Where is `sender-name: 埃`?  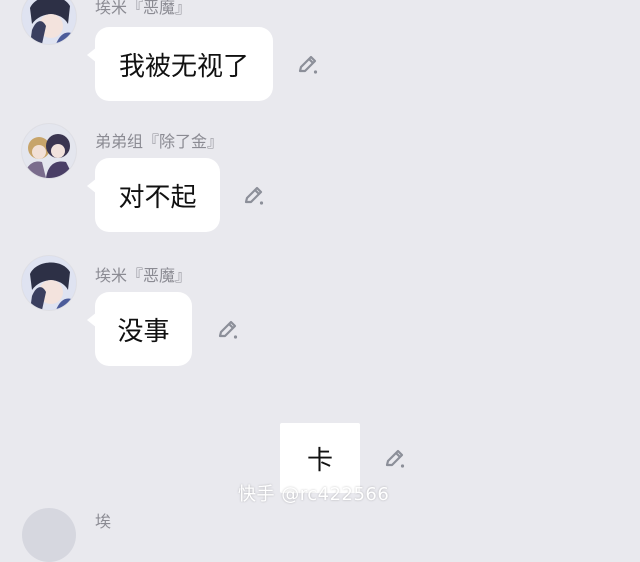
sender-name: 埃 is located at coordinates (103, 521).